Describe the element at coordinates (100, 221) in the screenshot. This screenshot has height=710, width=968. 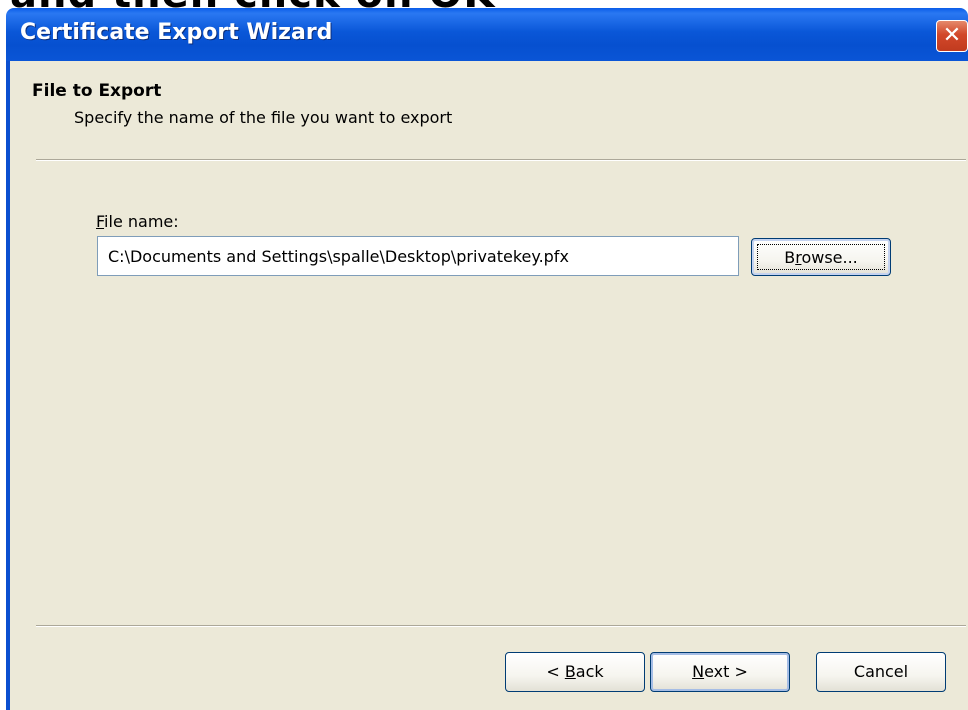
I see `file-label-mnemonic: F` at that location.